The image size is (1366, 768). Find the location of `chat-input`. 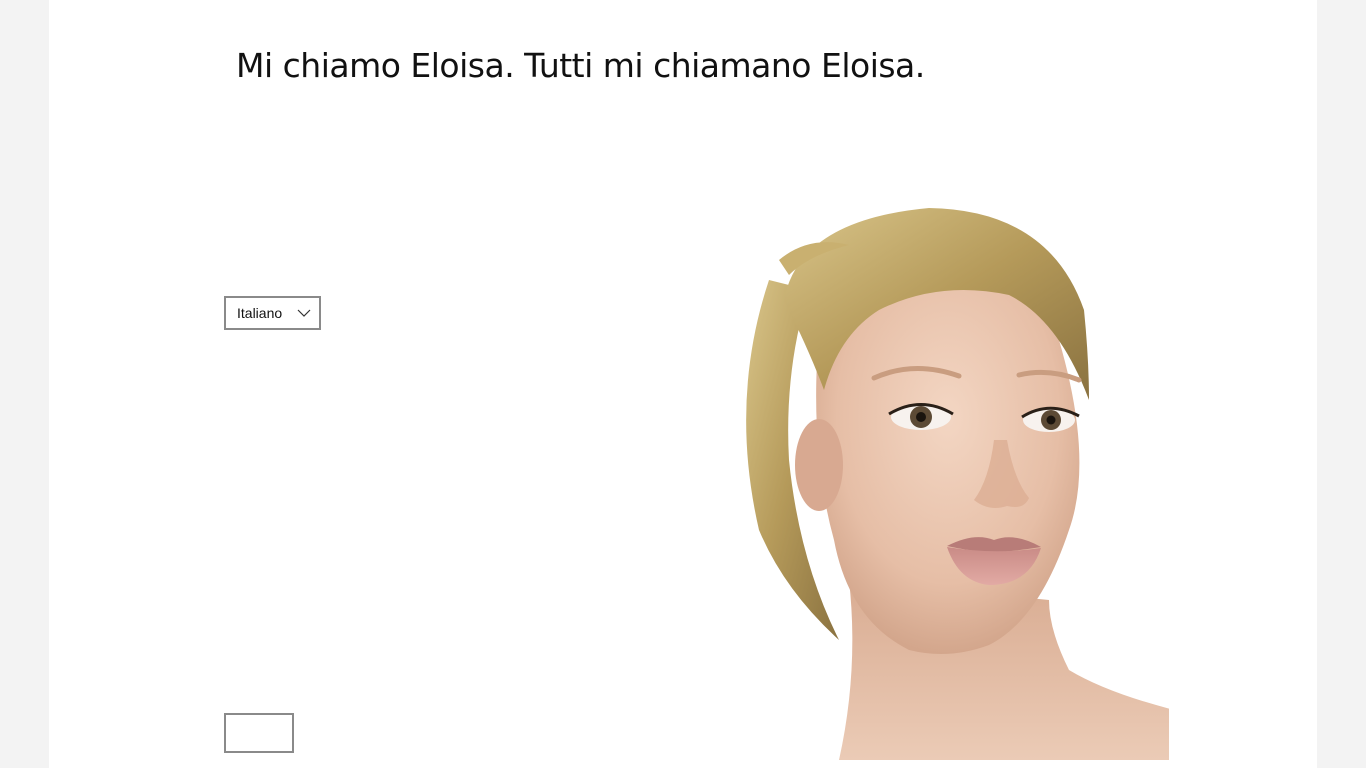

chat-input is located at coordinates (259, 733).